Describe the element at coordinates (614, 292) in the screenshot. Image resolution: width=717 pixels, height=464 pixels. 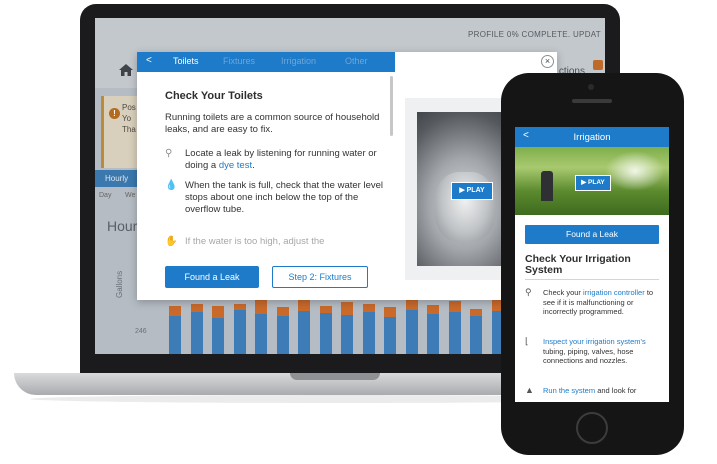
I see `irrigation-controller-link: irrigation controller` at that location.